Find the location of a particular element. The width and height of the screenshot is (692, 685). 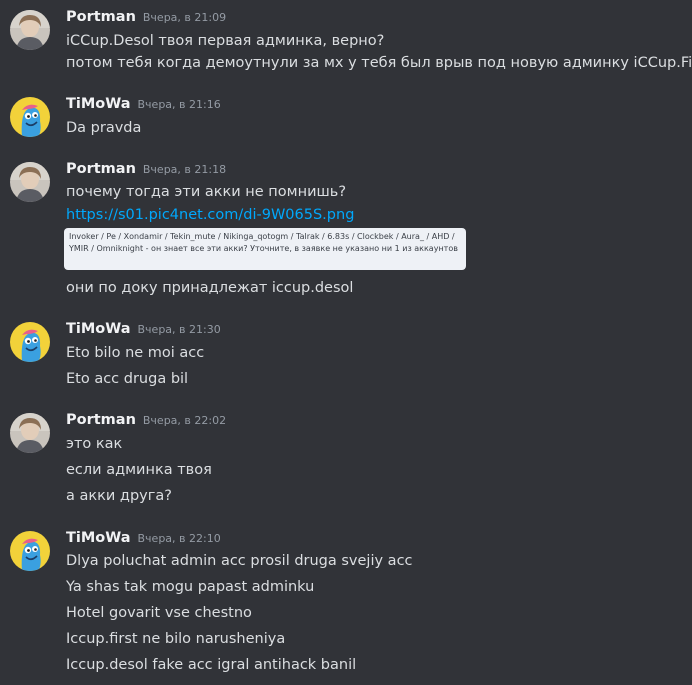

image-link: https://s01.pic4net.com/di-9W065S.png is located at coordinates (210, 215).